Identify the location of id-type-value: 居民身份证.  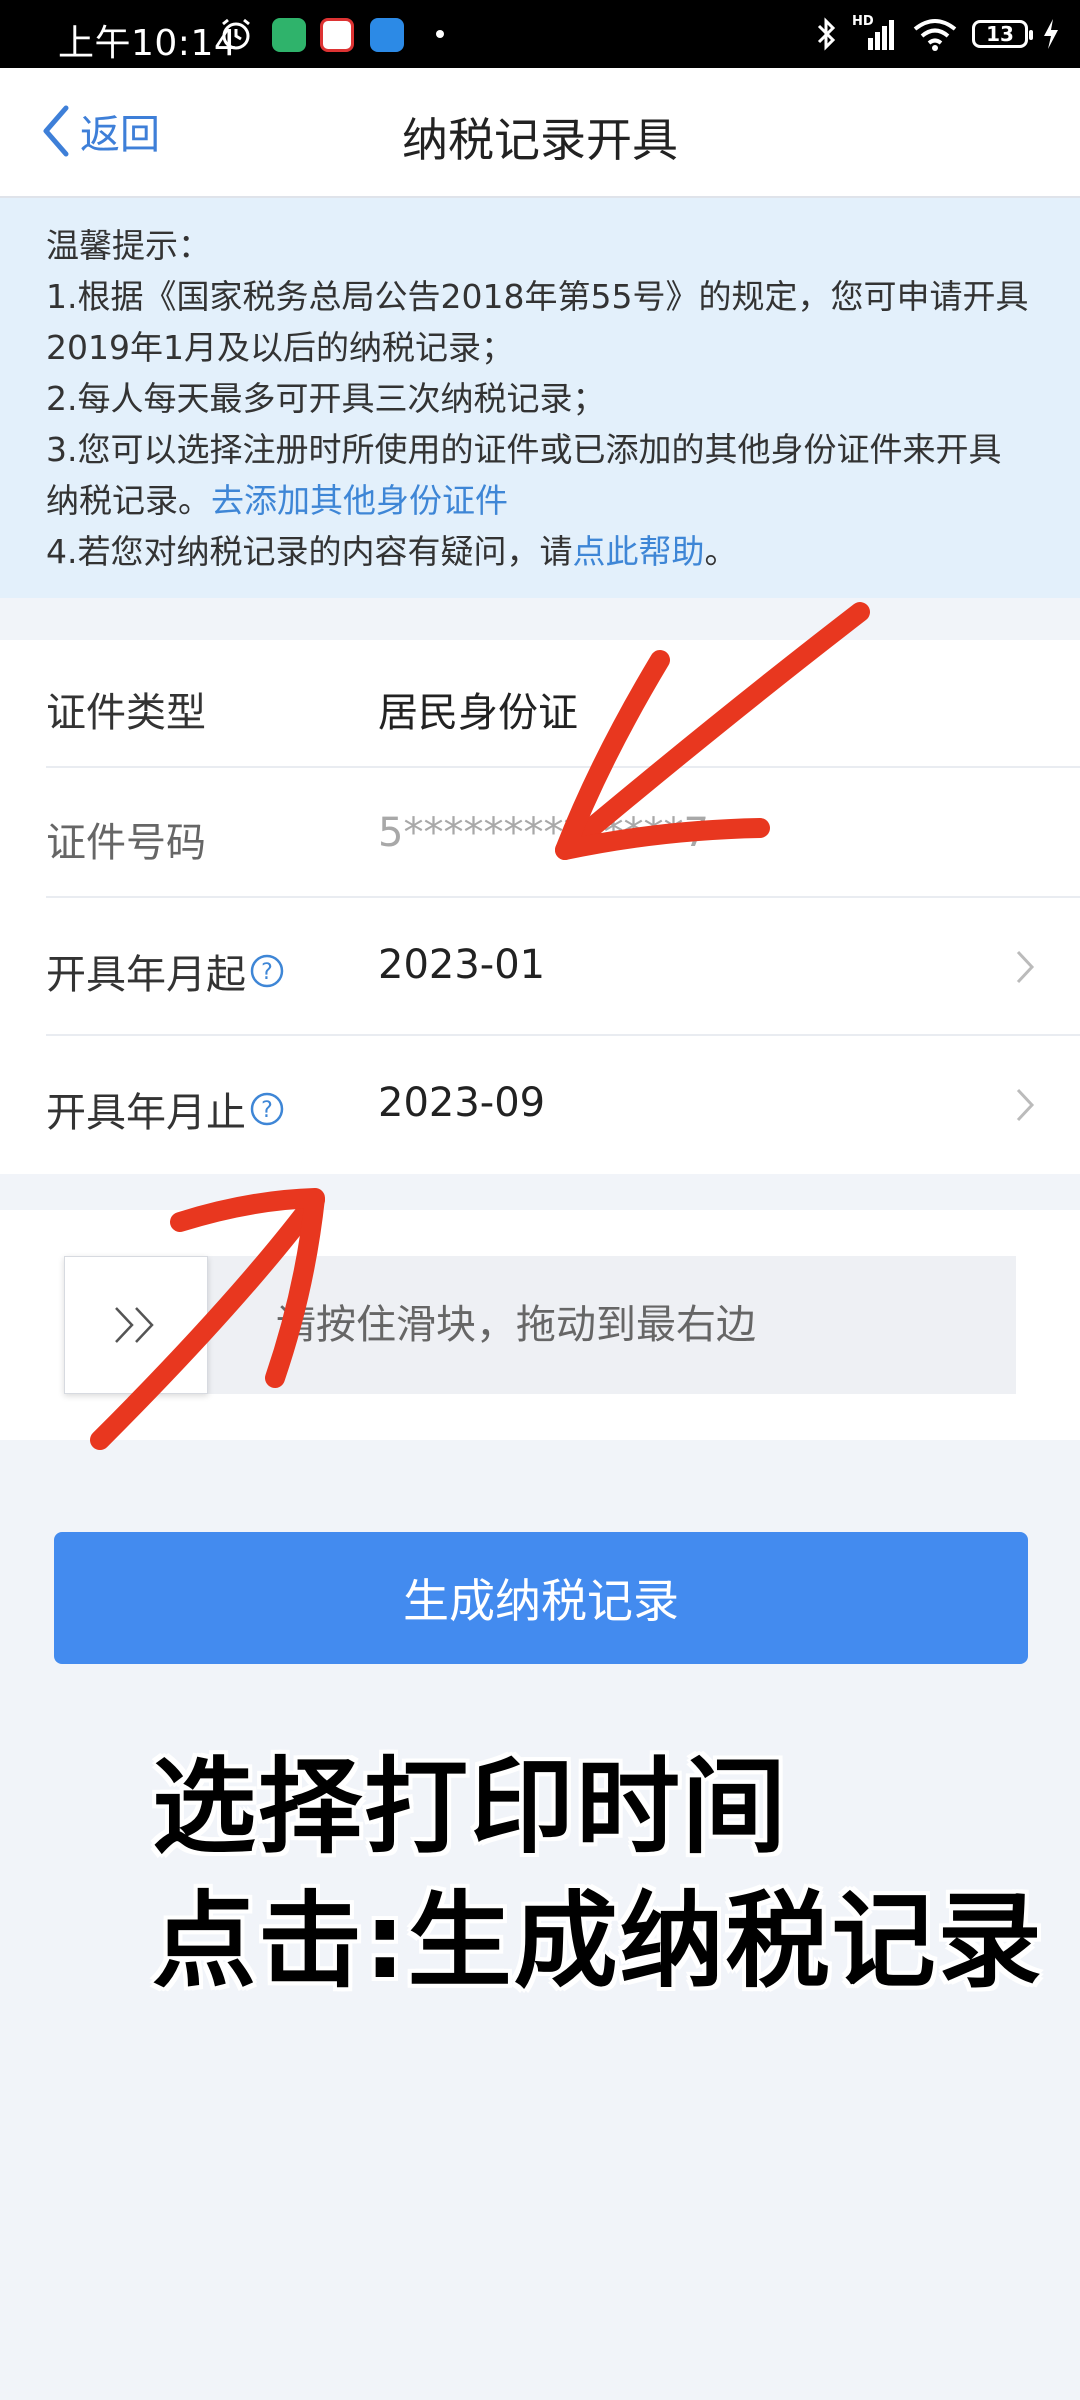
(478, 713).